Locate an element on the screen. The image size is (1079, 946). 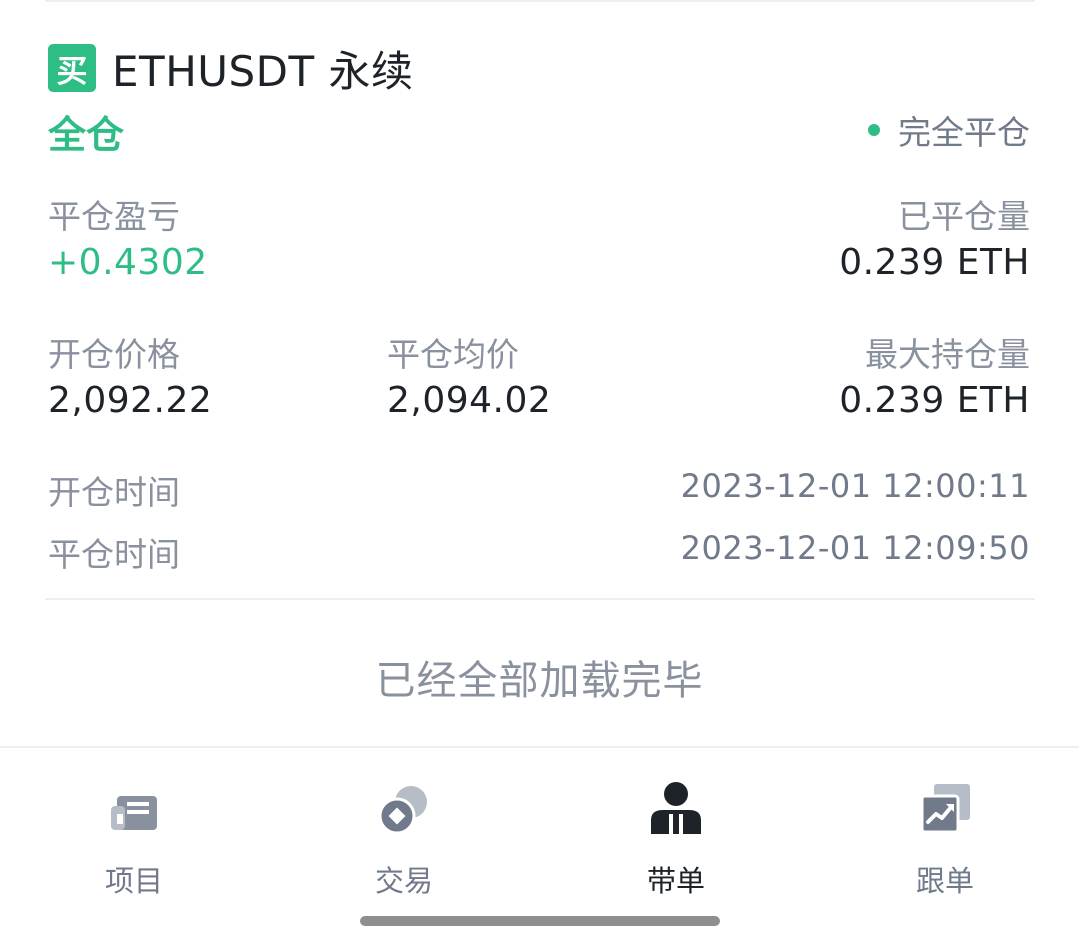
tab-trade: 交易 is located at coordinates (404, 839).